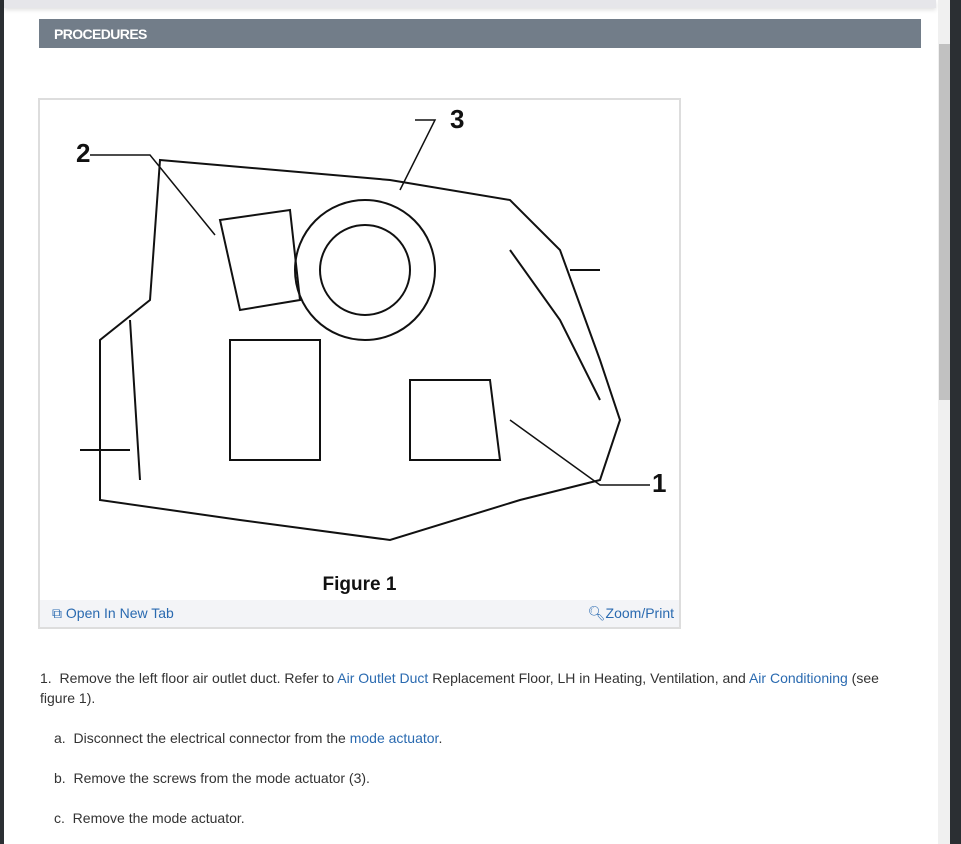  Describe the element at coordinates (59, 818) in the screenshot. I see `step-number: c.` at that location.